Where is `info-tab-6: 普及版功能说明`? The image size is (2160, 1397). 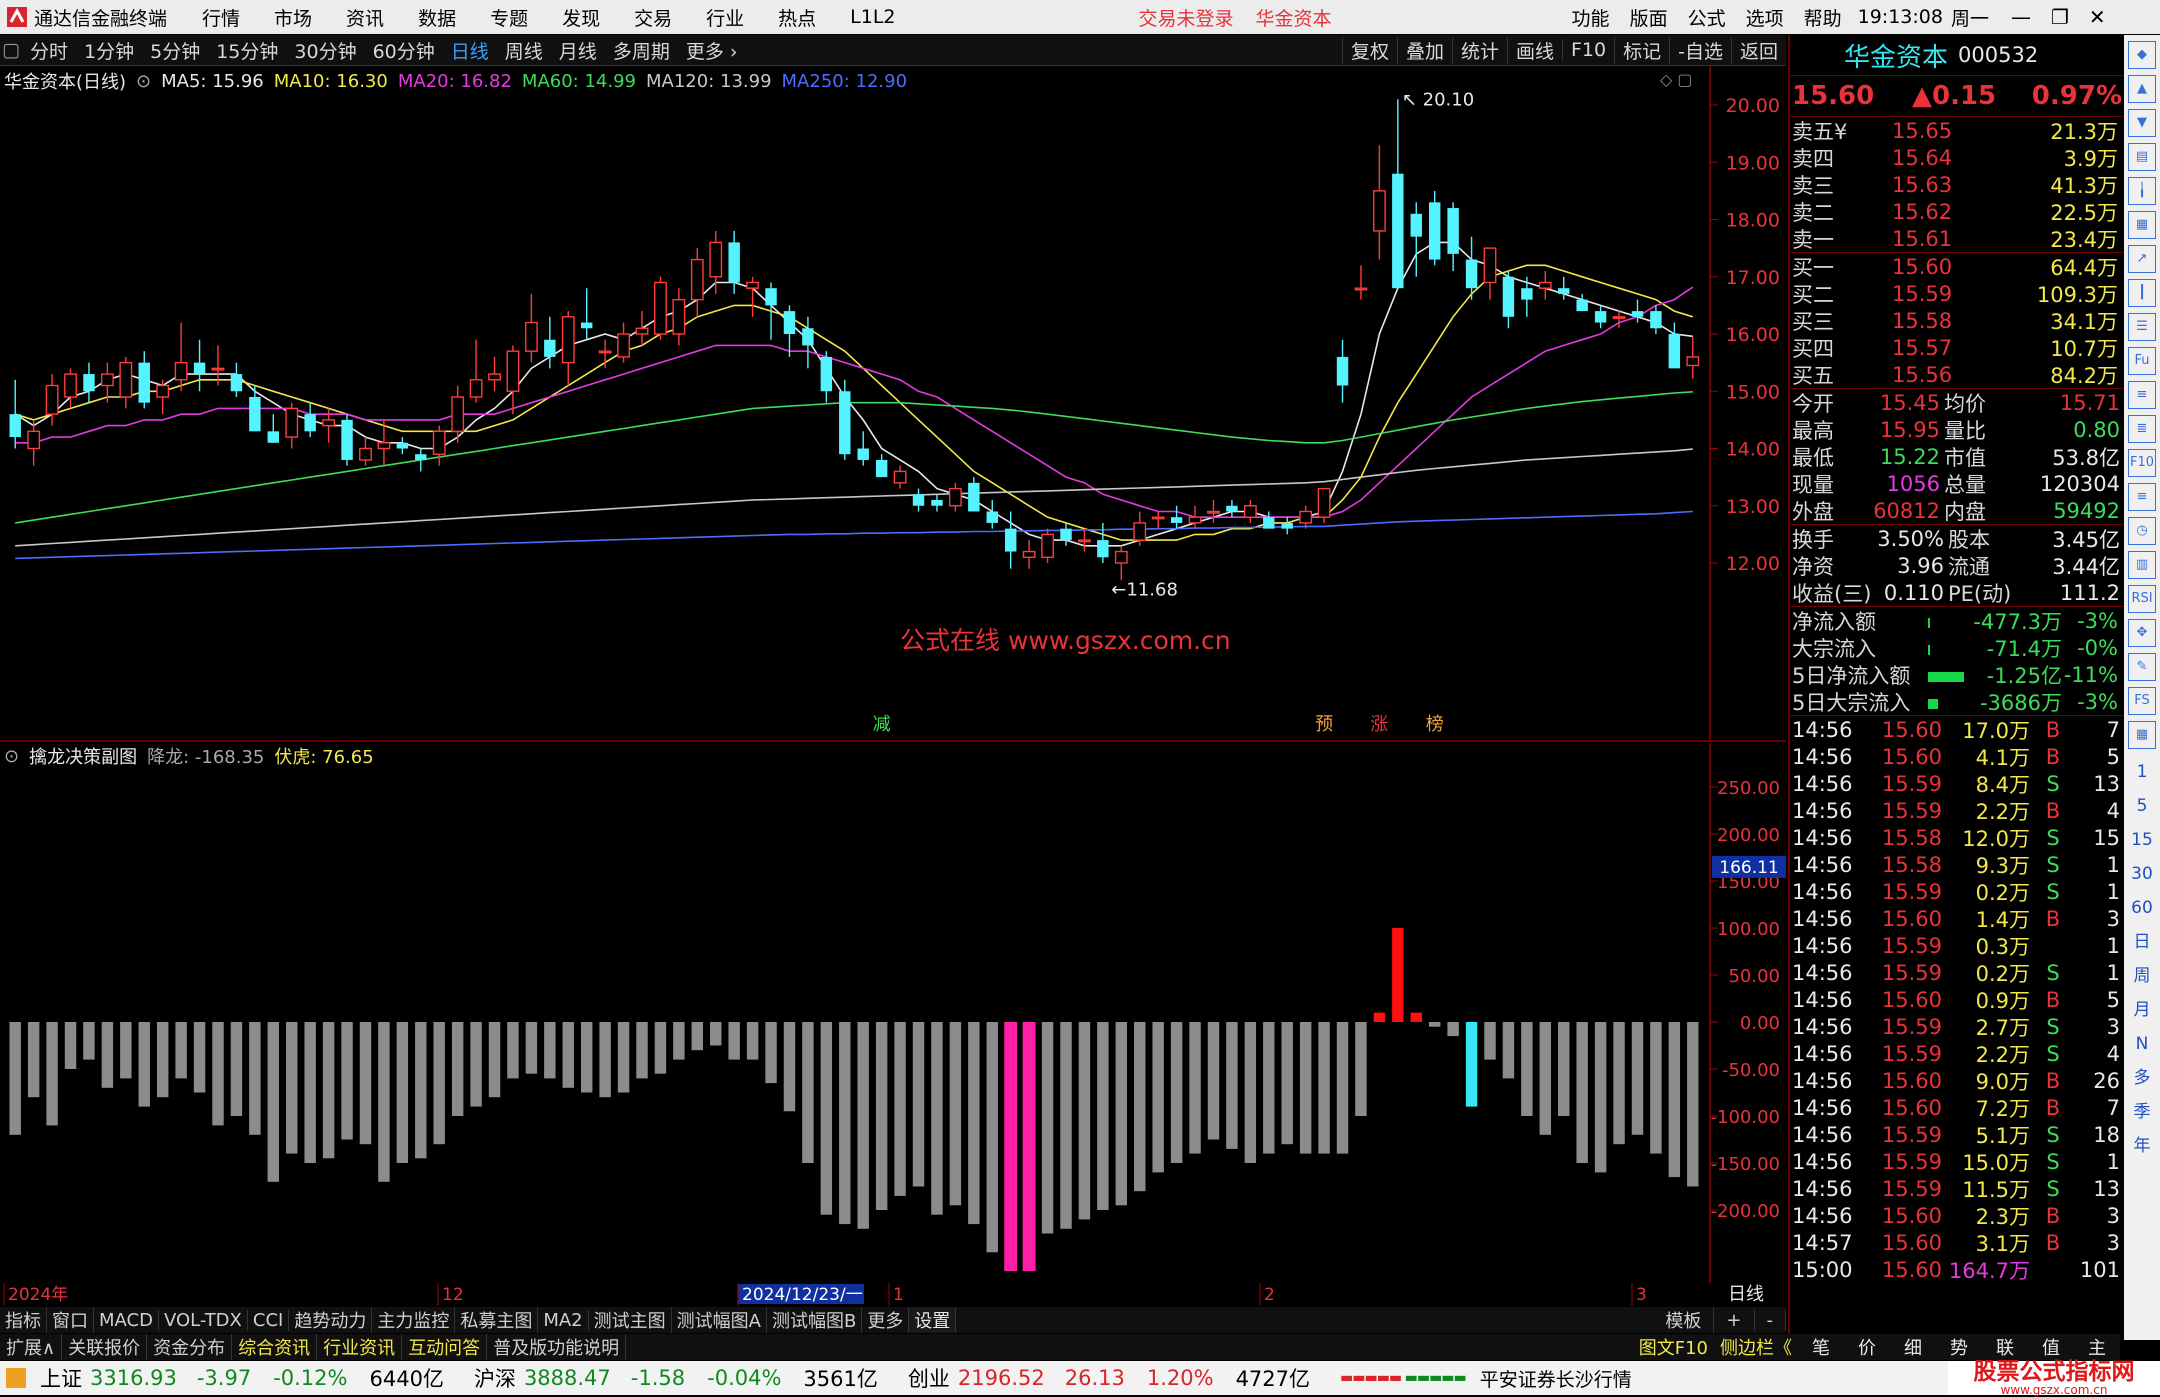 info-tab-6: 普及版功能说明 is located at coordinates (557, 1347).